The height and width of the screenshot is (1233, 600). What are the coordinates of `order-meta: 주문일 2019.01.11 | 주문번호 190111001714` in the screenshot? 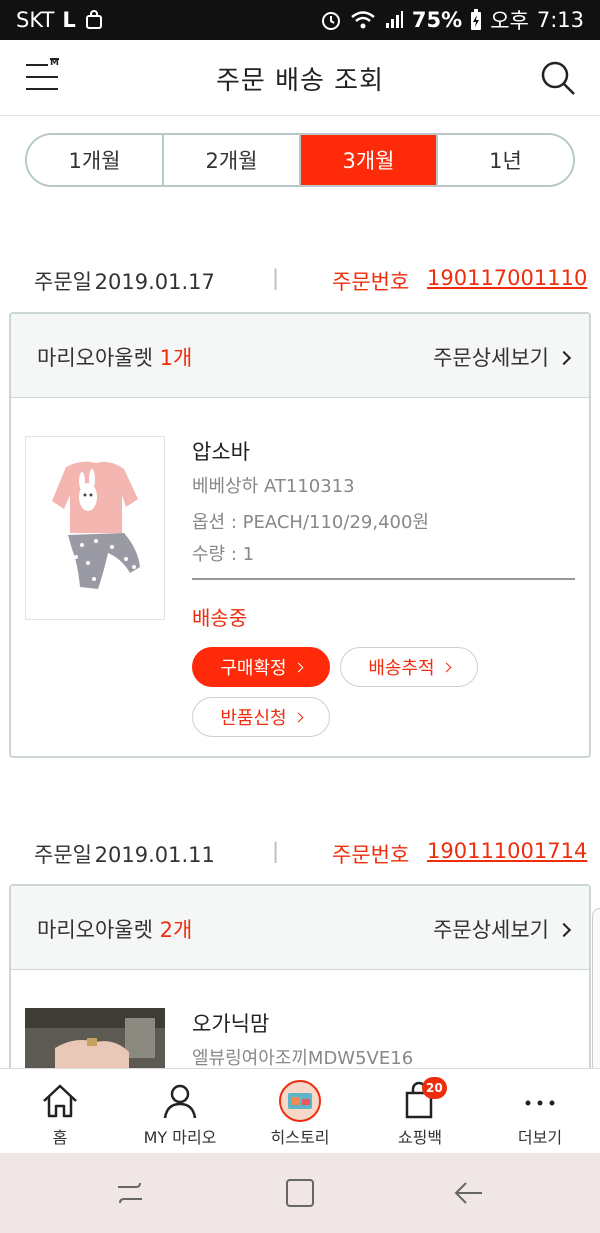 It's located at (300, 853).